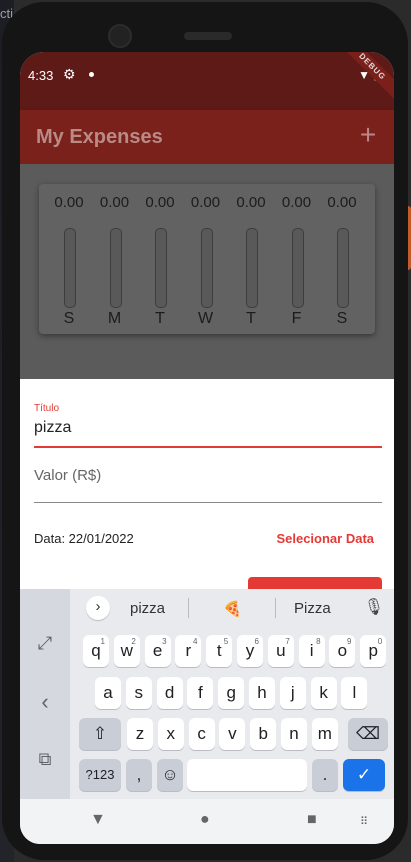 The width and height of the screenshot is (411, 862). What do you see at coordinates (147, 608) in the screenshot?
I see `suggestion-item: pizza` at bounding box center [147, 608].